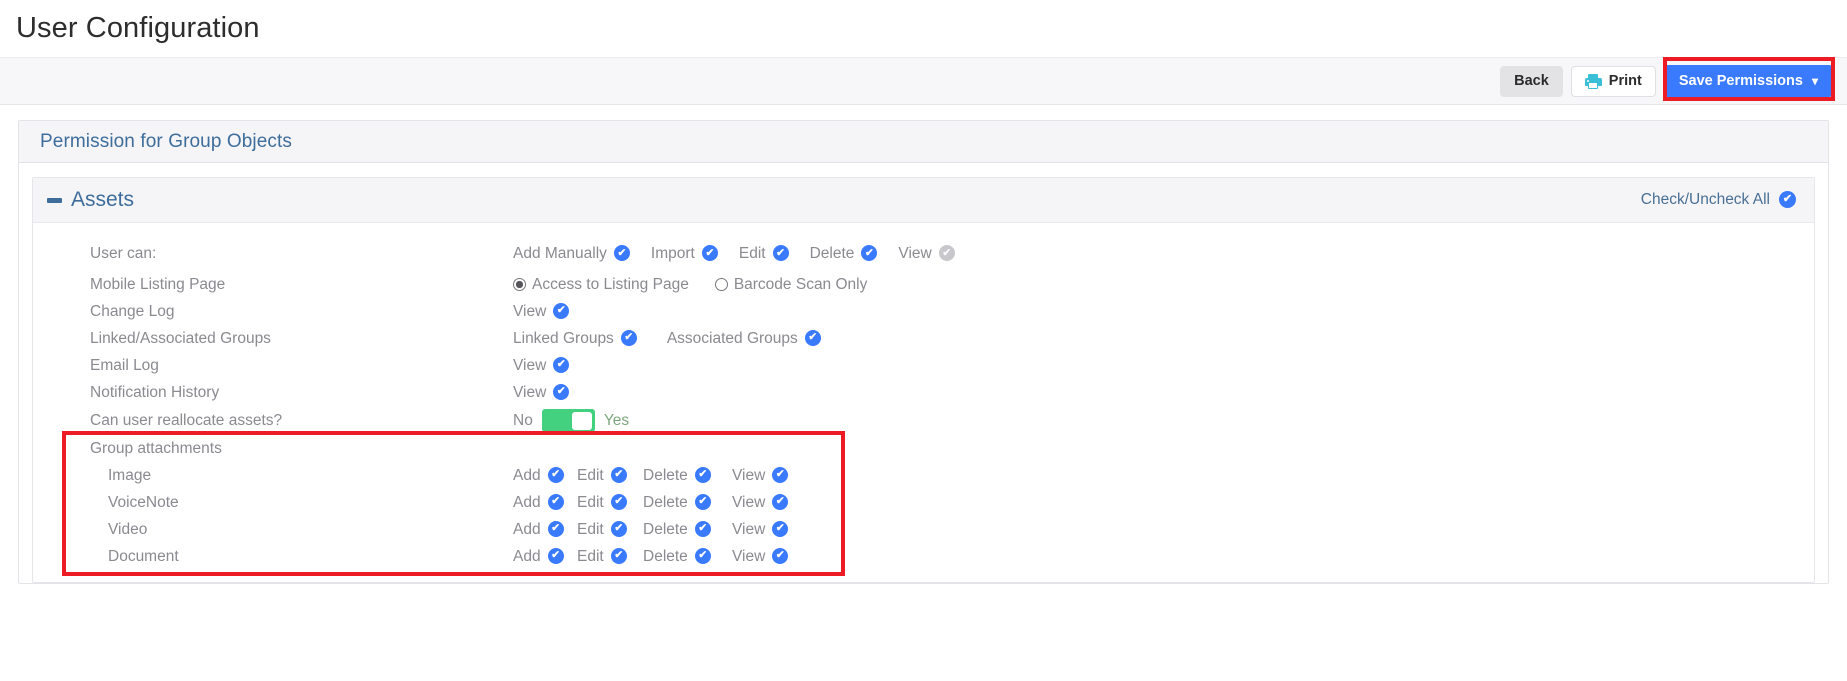 This screenshot has height=681, width=1847. What do you see at coordinates (143, 502) in the screenshot?
I see `row-attachment-voicenote-label: VoiceNote` at bounding box center [143, 502].